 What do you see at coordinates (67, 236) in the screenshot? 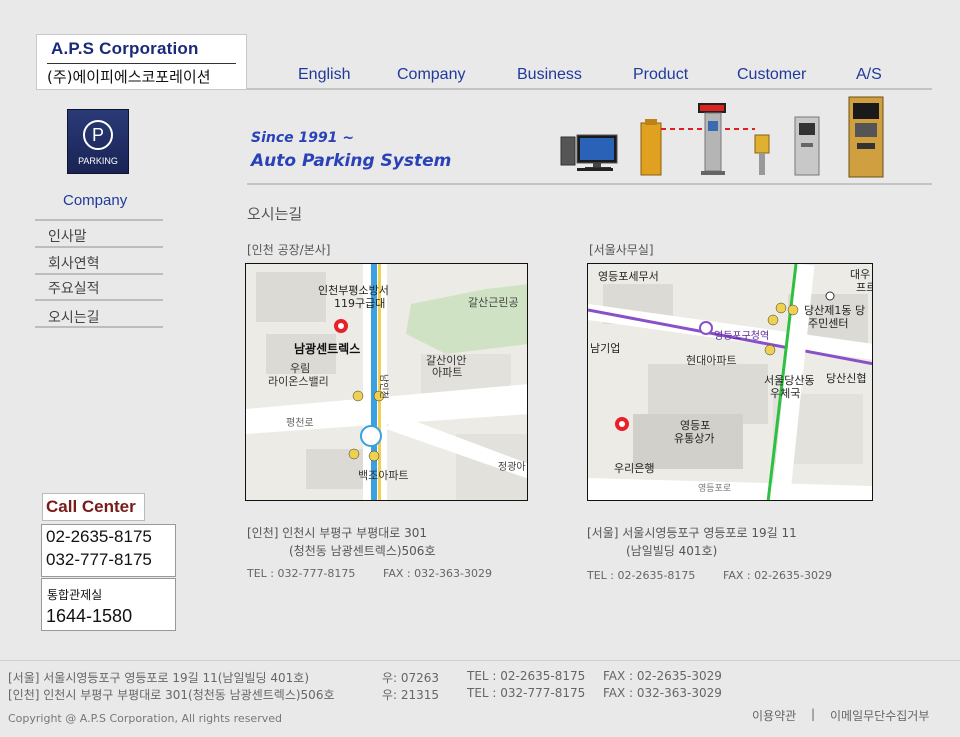
I see `sidebar-item-greeting: 인사말` at bounding box center [67, 236].